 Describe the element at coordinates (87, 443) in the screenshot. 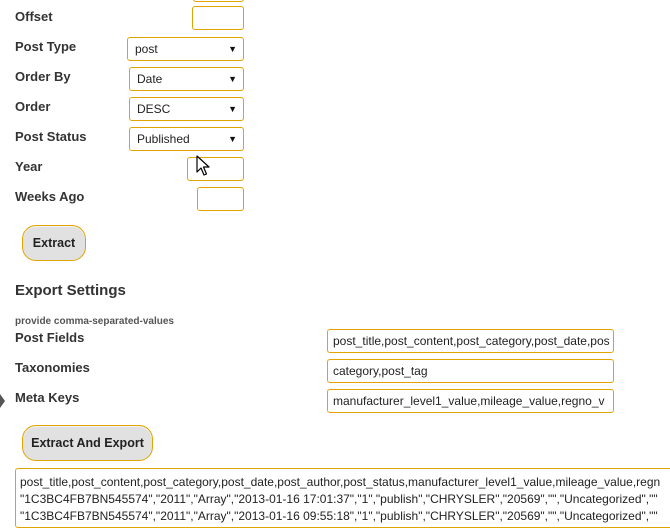

I see `extract-and-export-button: Extract And Export` at that location.